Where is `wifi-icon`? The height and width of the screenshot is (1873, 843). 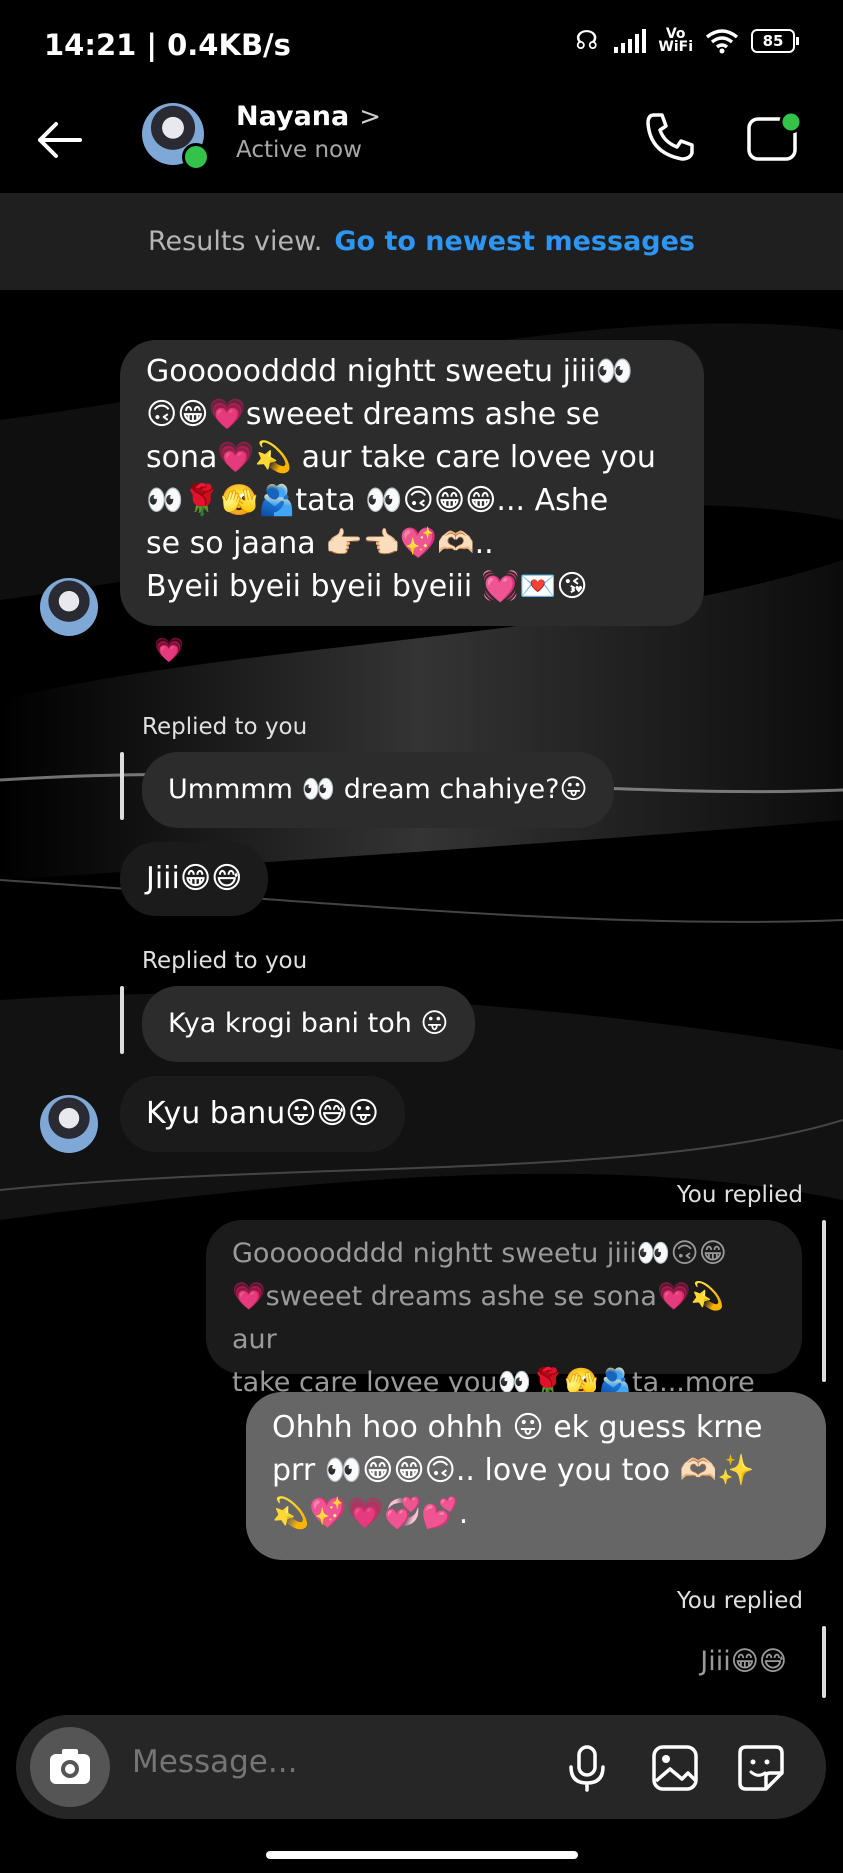
wifi-icon is located at coordinates (722, 41).